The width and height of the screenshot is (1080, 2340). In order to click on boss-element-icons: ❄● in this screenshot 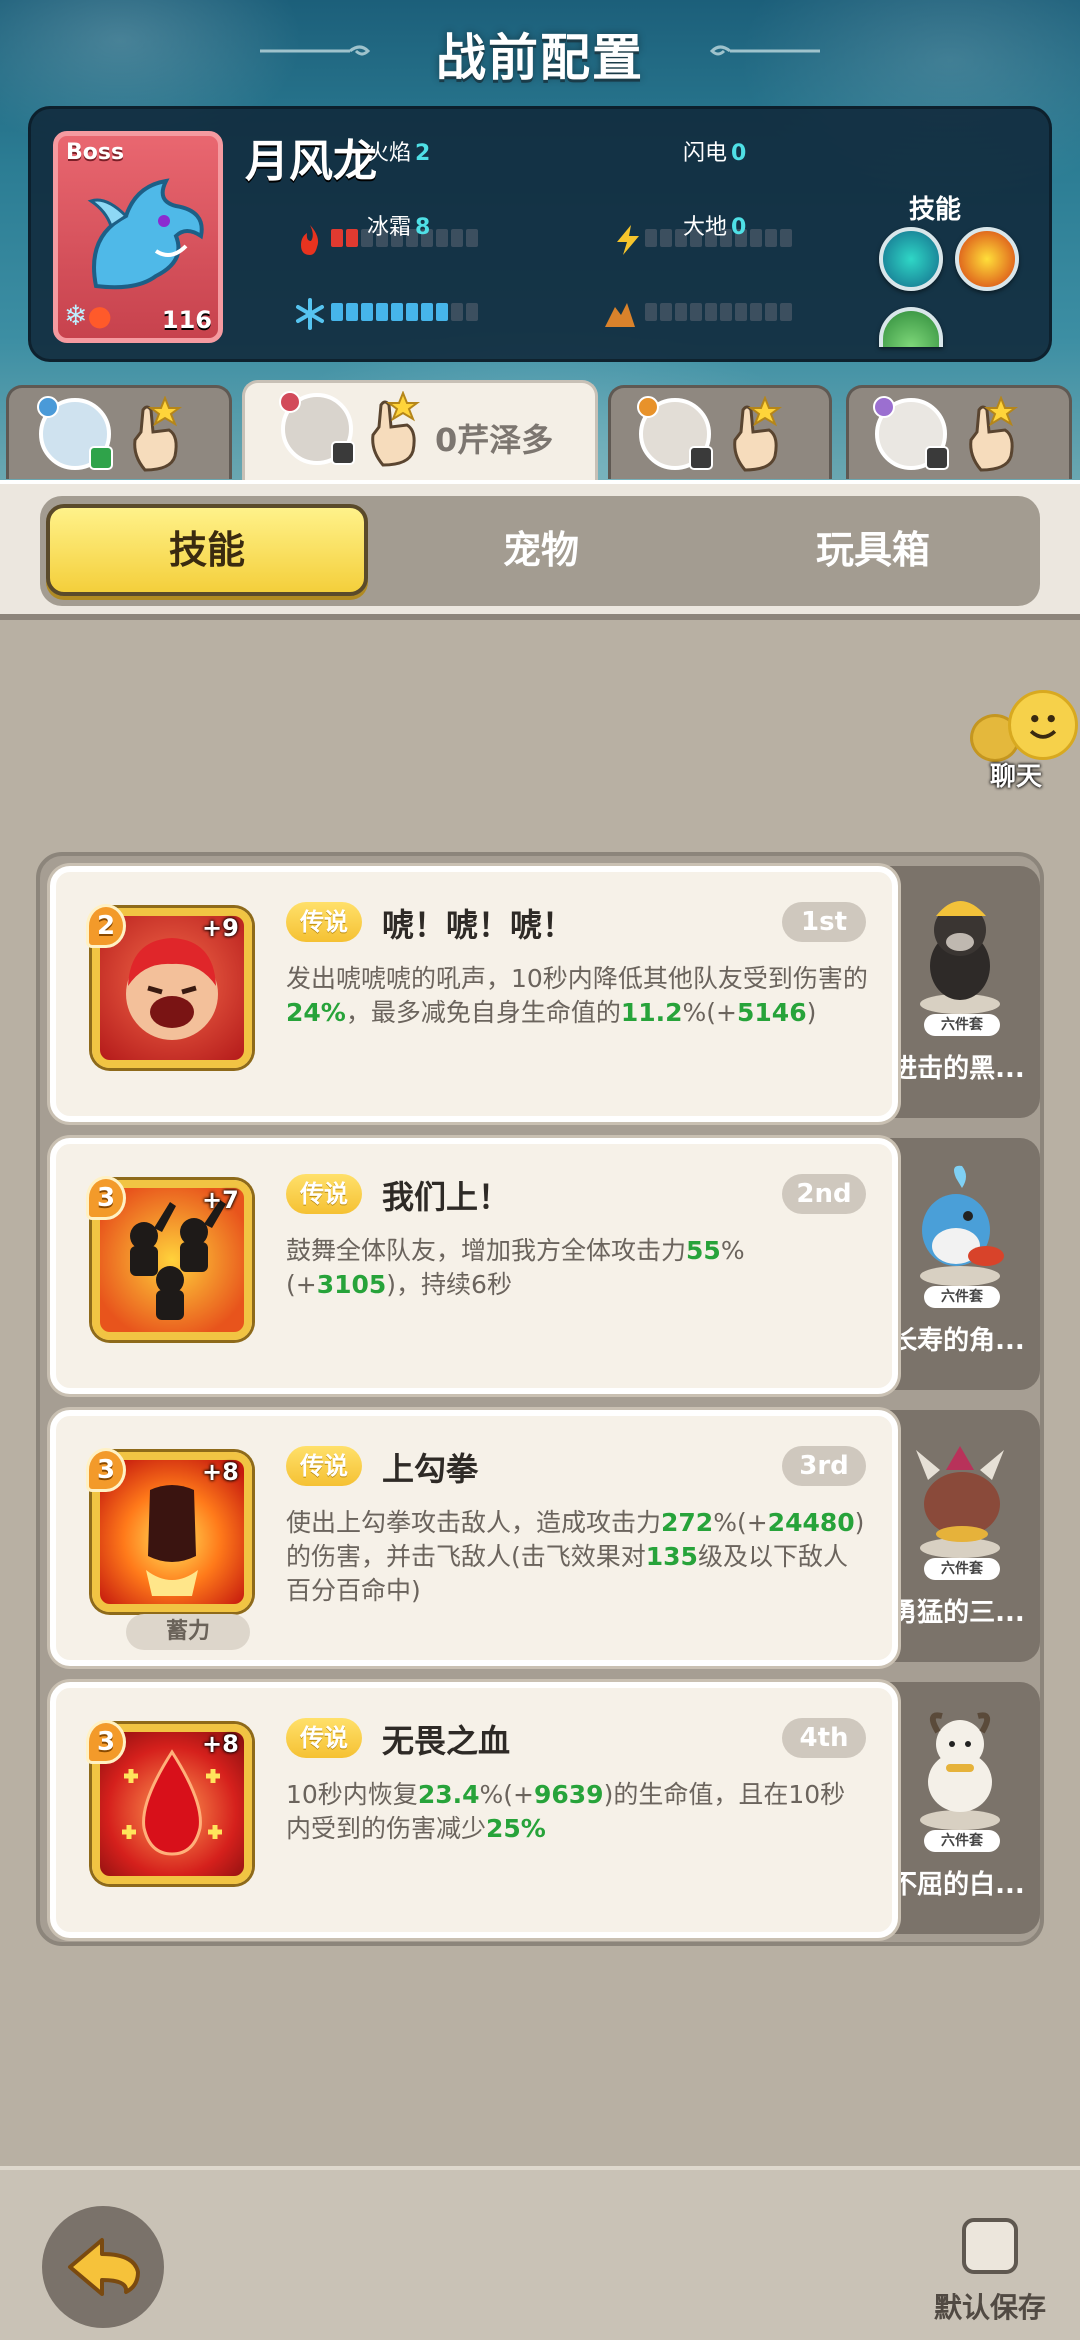, I will do `click(88, 315)`.